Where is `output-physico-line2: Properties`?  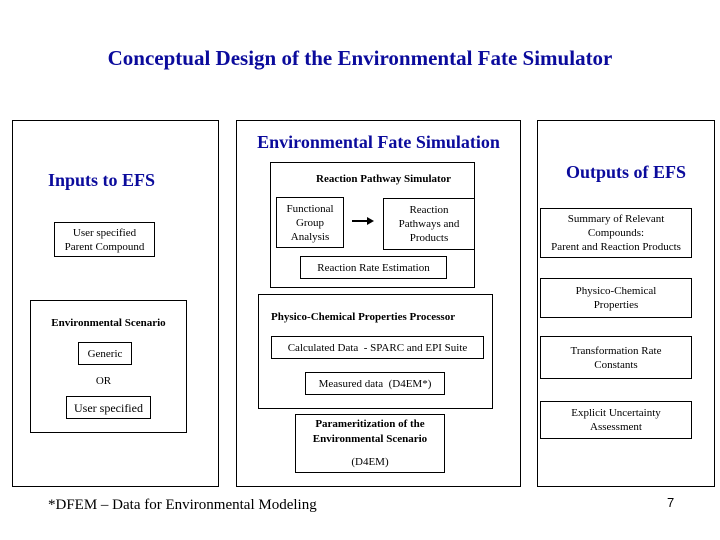 output-physico-line2: Properties is located at coordinates (616, 305).